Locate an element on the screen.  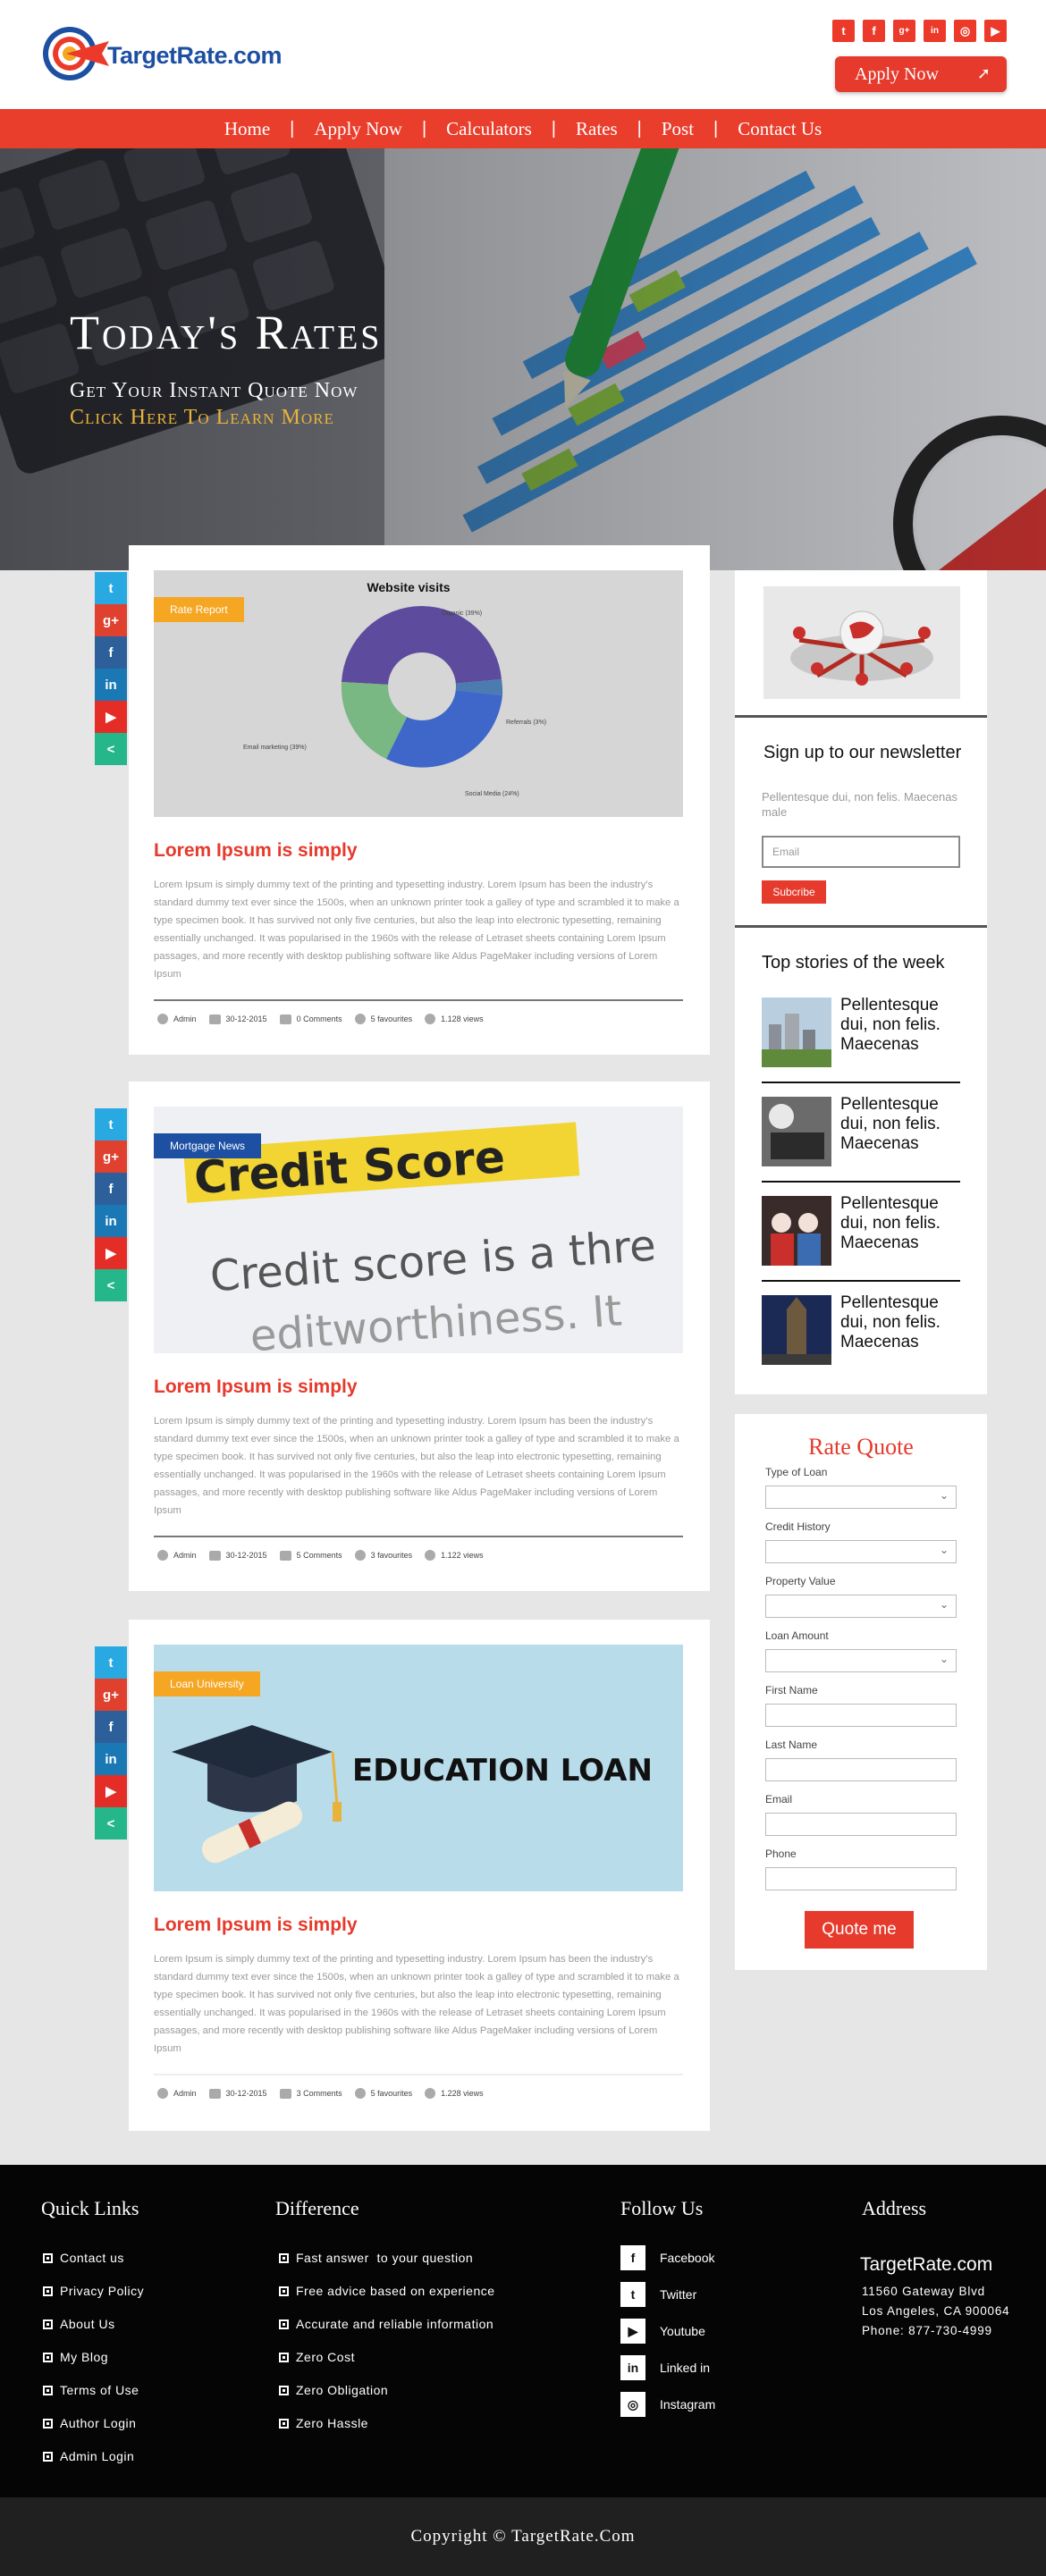
view-count: 1.228 views is located at coordinates (462, 2094).